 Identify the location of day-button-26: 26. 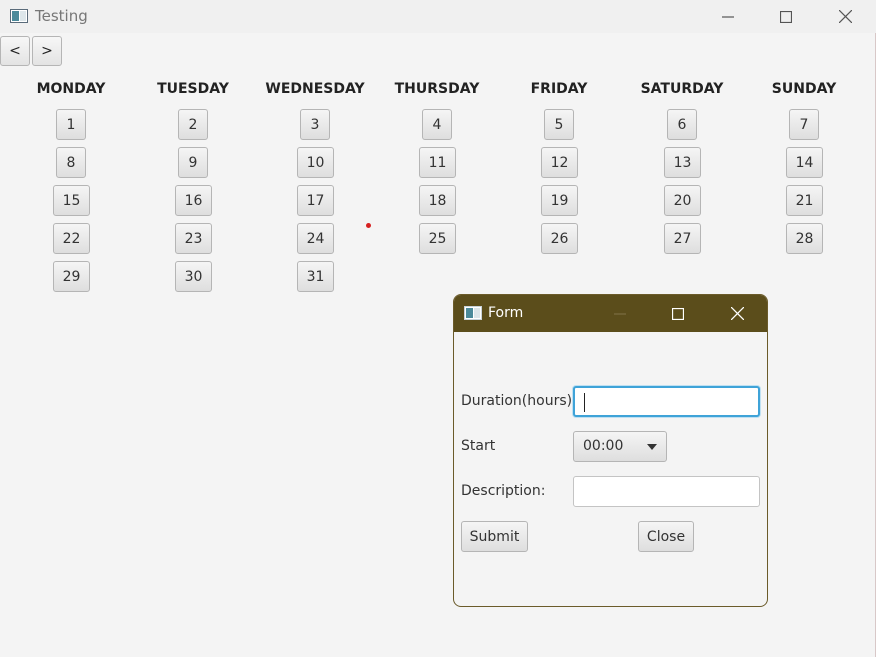
(559, 238).